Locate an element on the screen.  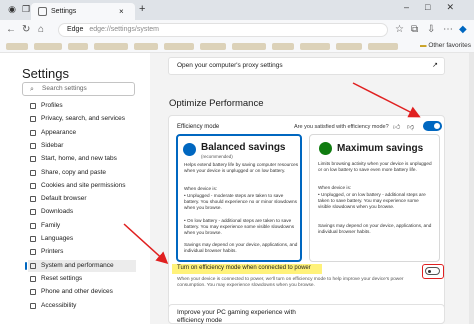
sidebar-item: Family is located at coordinates (82, 226).